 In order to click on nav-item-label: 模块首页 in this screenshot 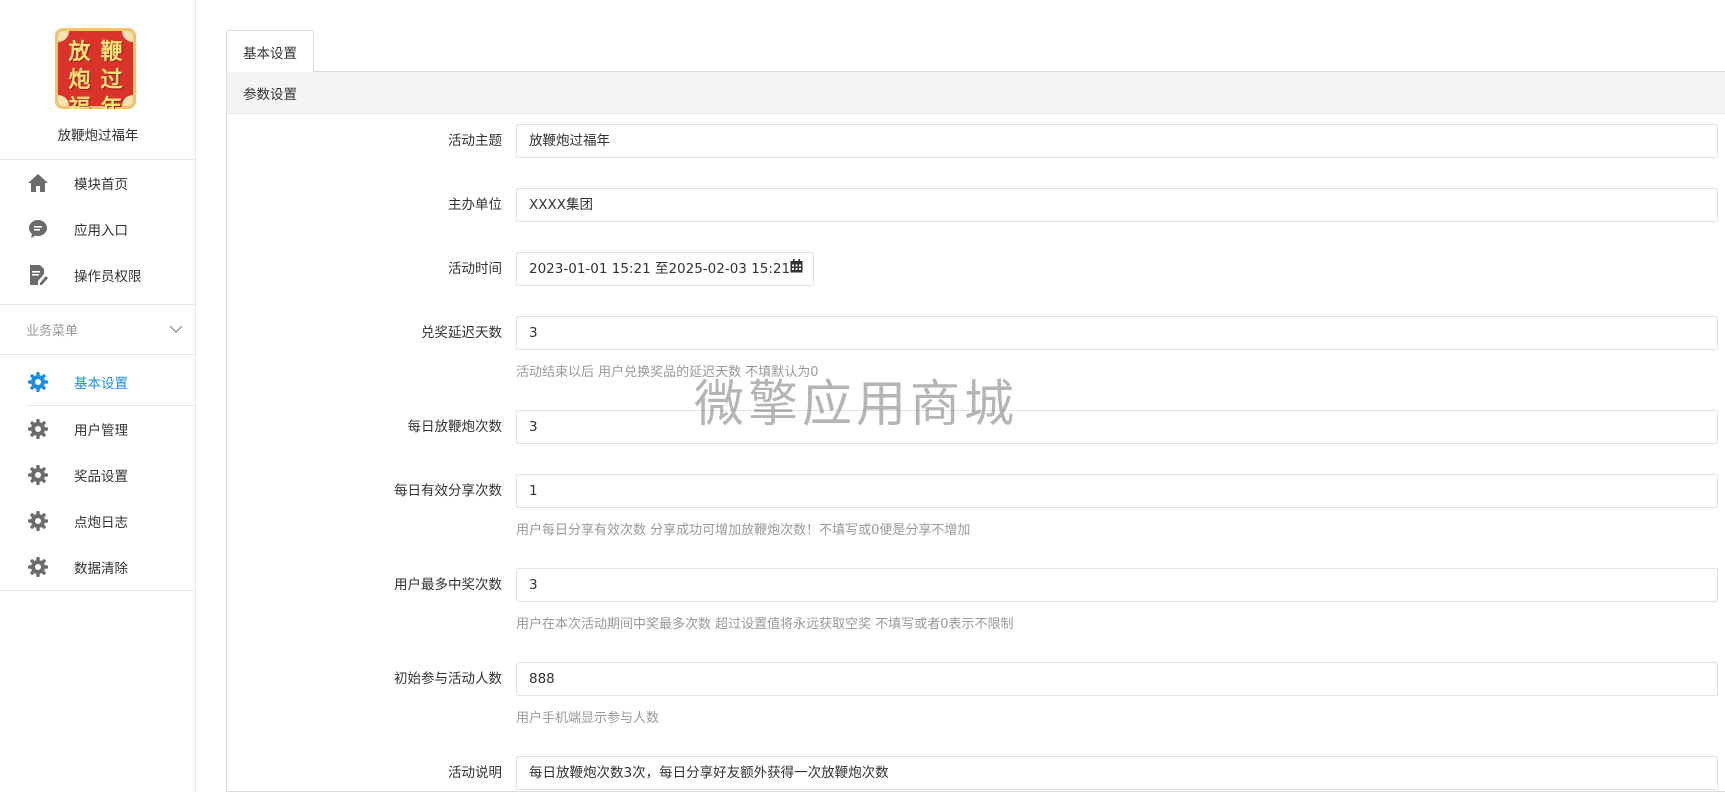, I will do `click(101, 185)`.